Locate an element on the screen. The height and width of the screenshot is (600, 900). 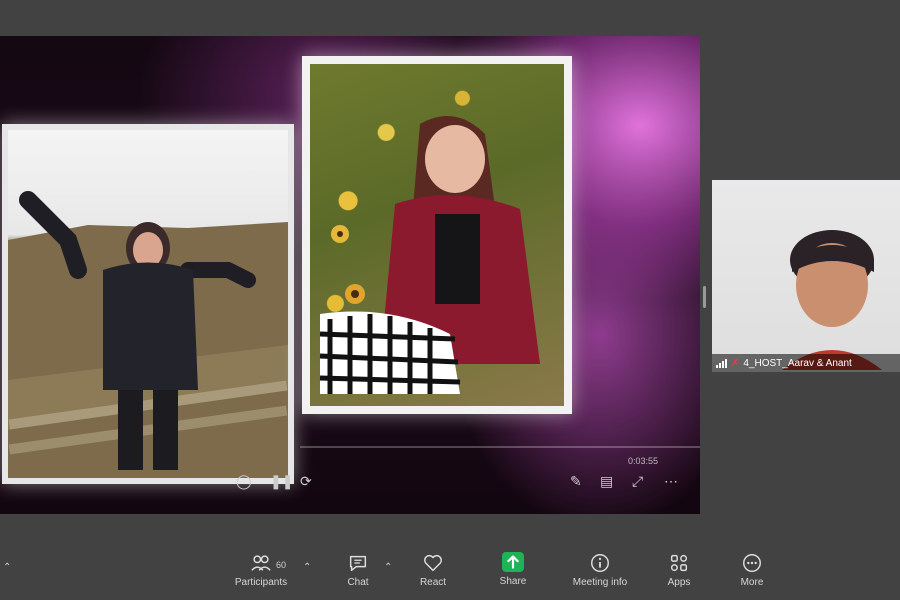
collapse-icon: ⤢ is located at coordinates (637, 481).